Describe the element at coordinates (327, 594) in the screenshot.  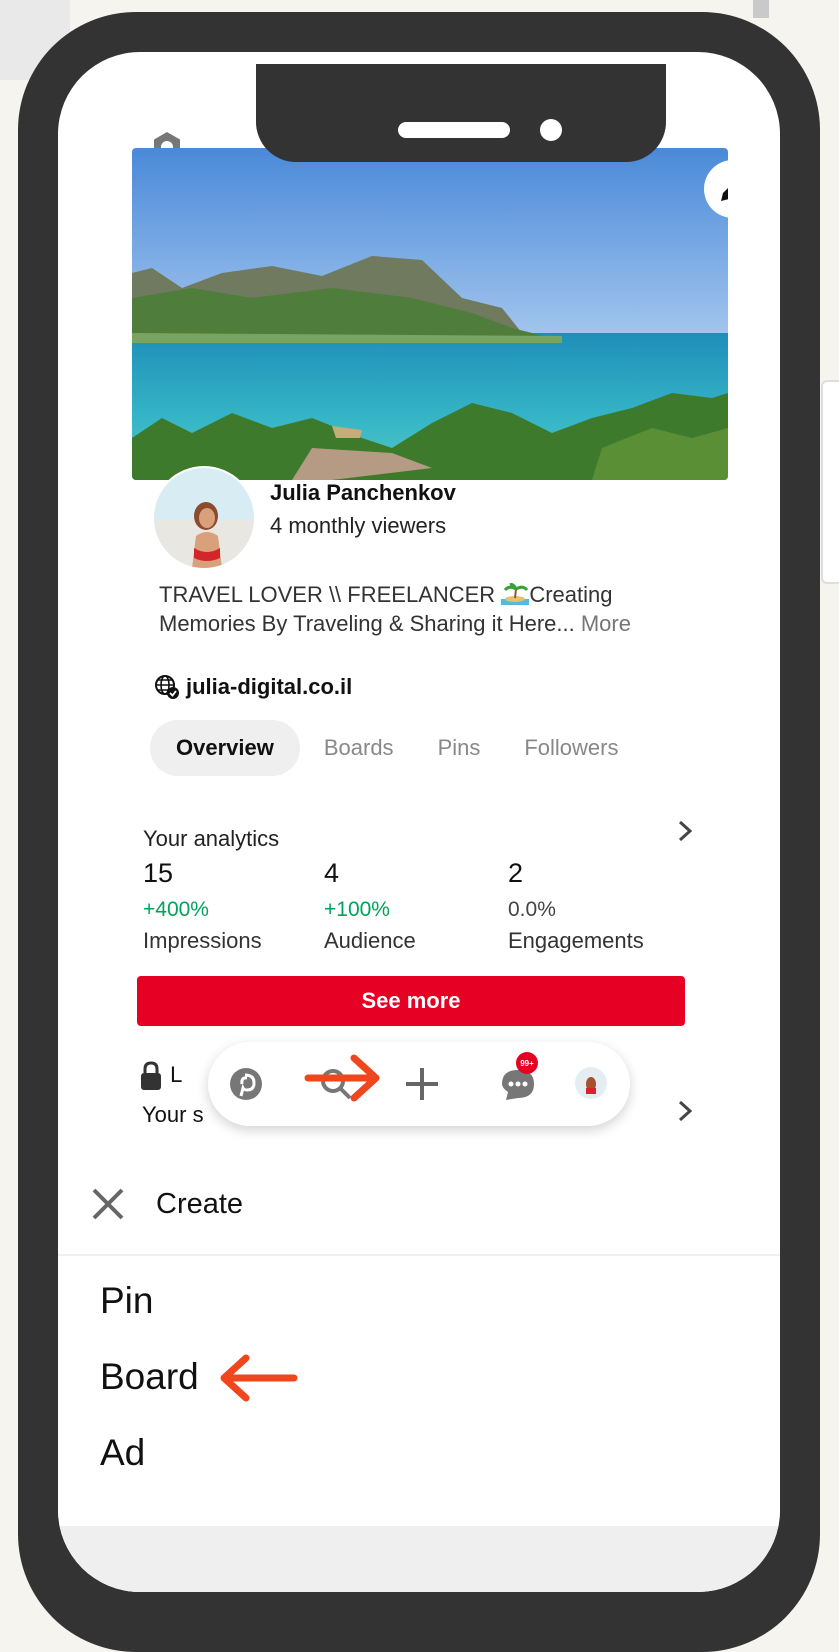
I see `bio-text: TRAVEL LOVER \\ FREELANCER` at that location.